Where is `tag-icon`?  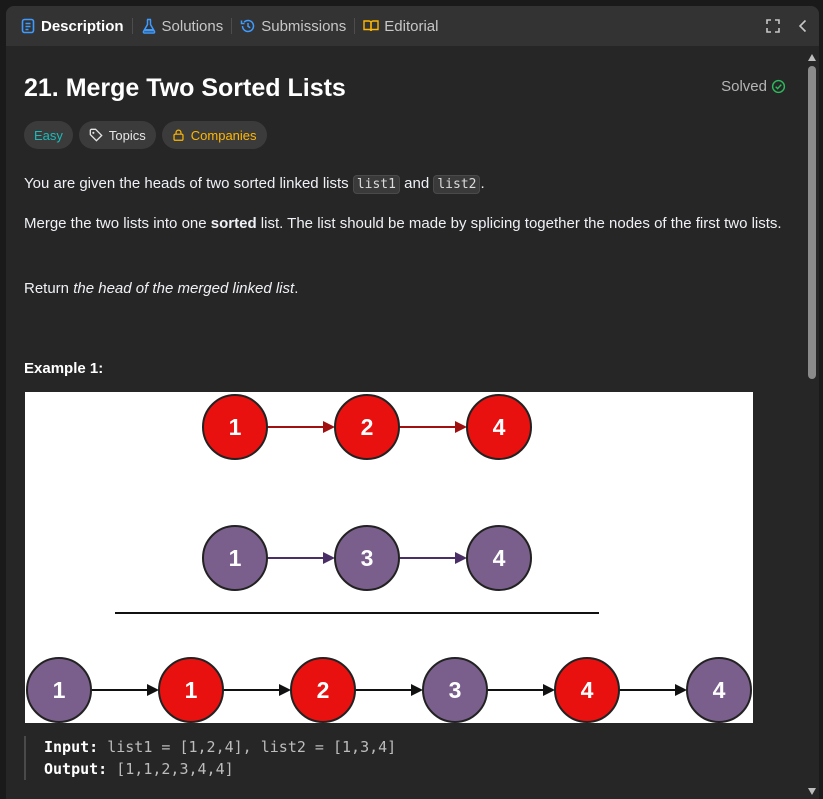
tag-icon is located at coordinates (96, 135).